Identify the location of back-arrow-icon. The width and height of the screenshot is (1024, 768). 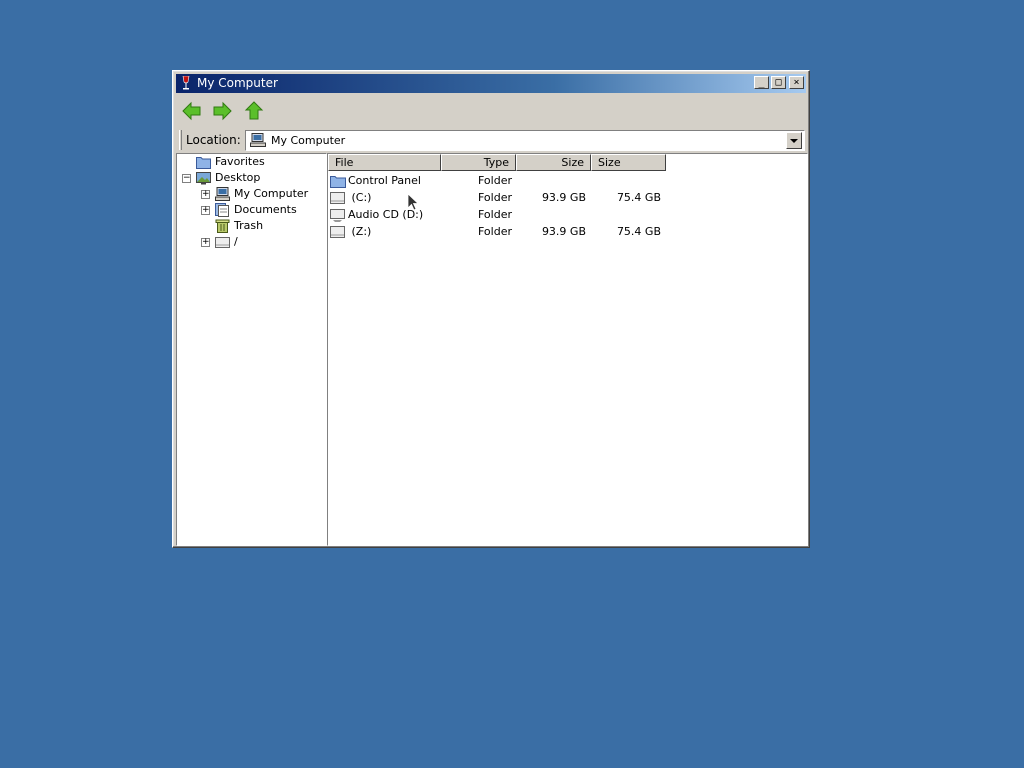
(192, 111).